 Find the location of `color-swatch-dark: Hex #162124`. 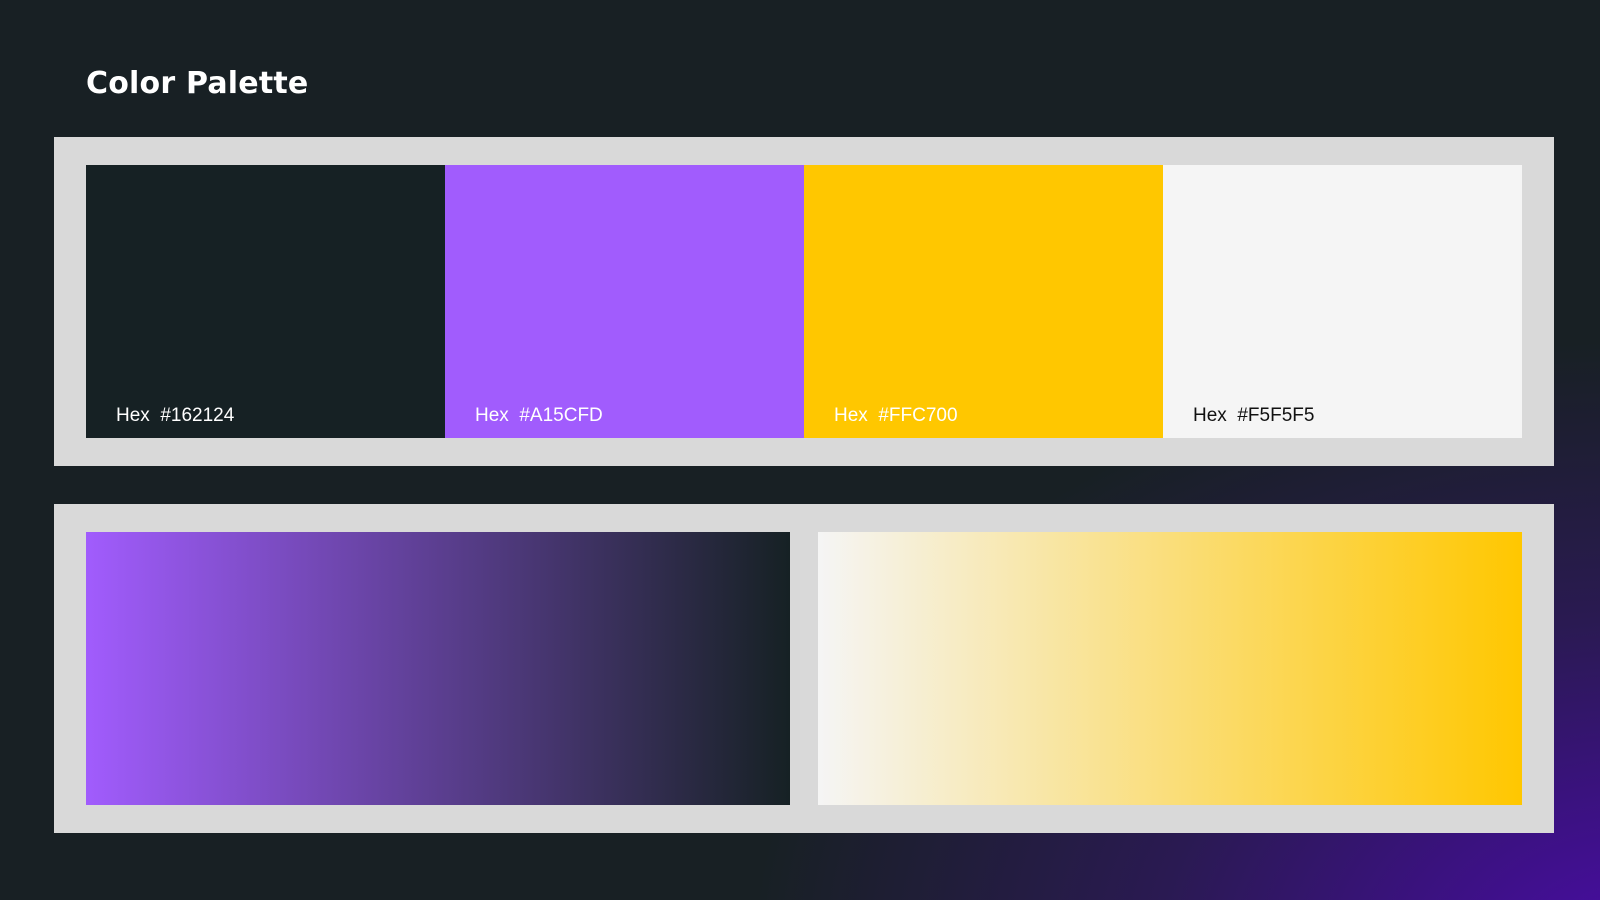

color-swatch-dark: Hex #162124 is located at coordinates (265, 301).